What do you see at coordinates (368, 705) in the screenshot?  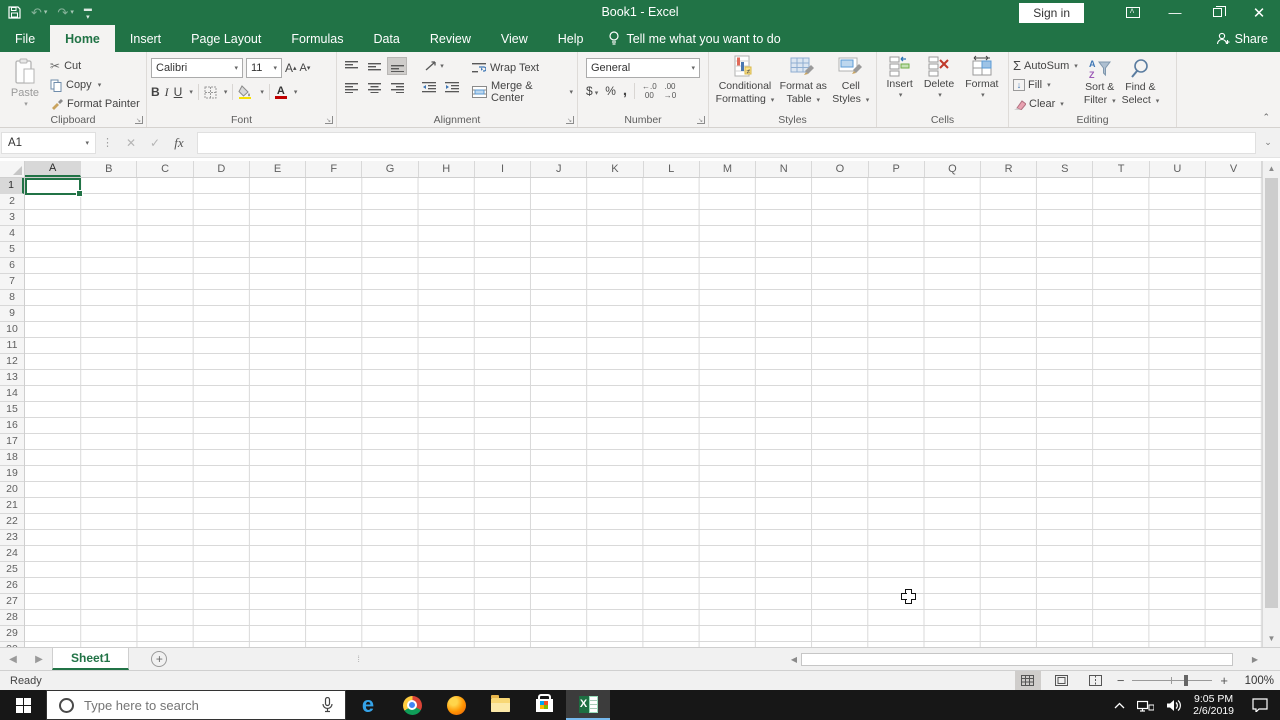 I see `taskbar-app-edge: e` at bounding box center [368, 705].